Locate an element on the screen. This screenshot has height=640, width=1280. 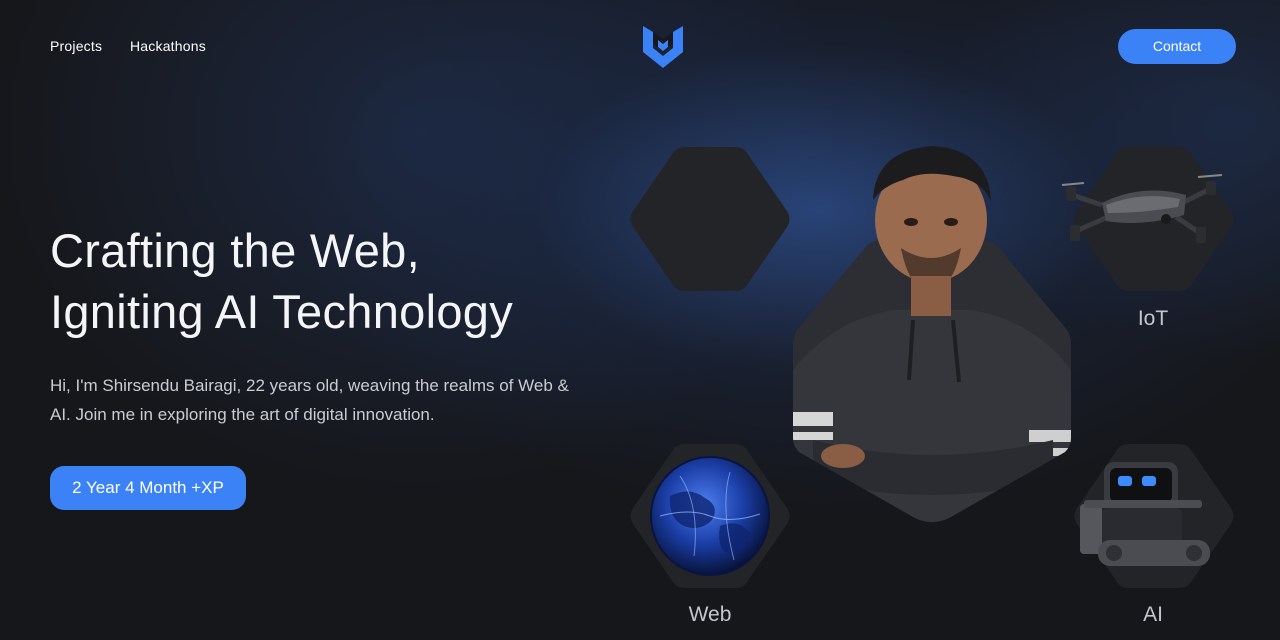
headline-line-1: Crafting the Web, is located at coordinates (235, 250).